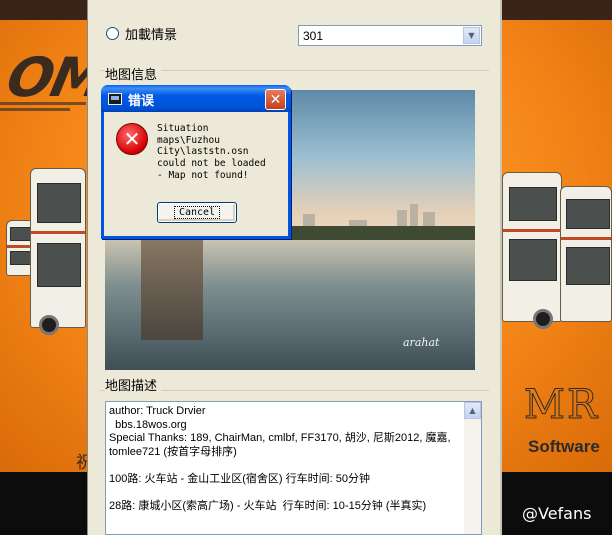 The width and height of the screenshot is (612, 535). What do you see at coordinates (564, 446) in the screenshot?
I see `mr-logo-software: Software` at bounding box center [564, 446].